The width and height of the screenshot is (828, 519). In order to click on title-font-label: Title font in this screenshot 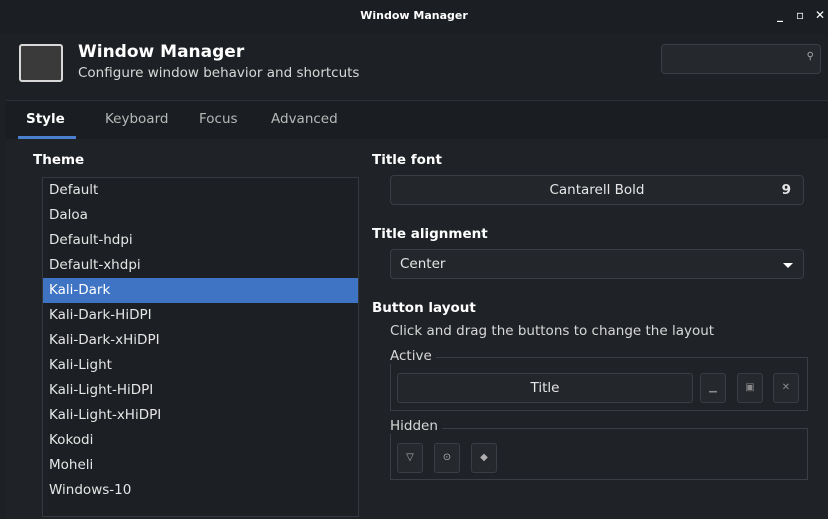, I will do `click(407, 160)`.